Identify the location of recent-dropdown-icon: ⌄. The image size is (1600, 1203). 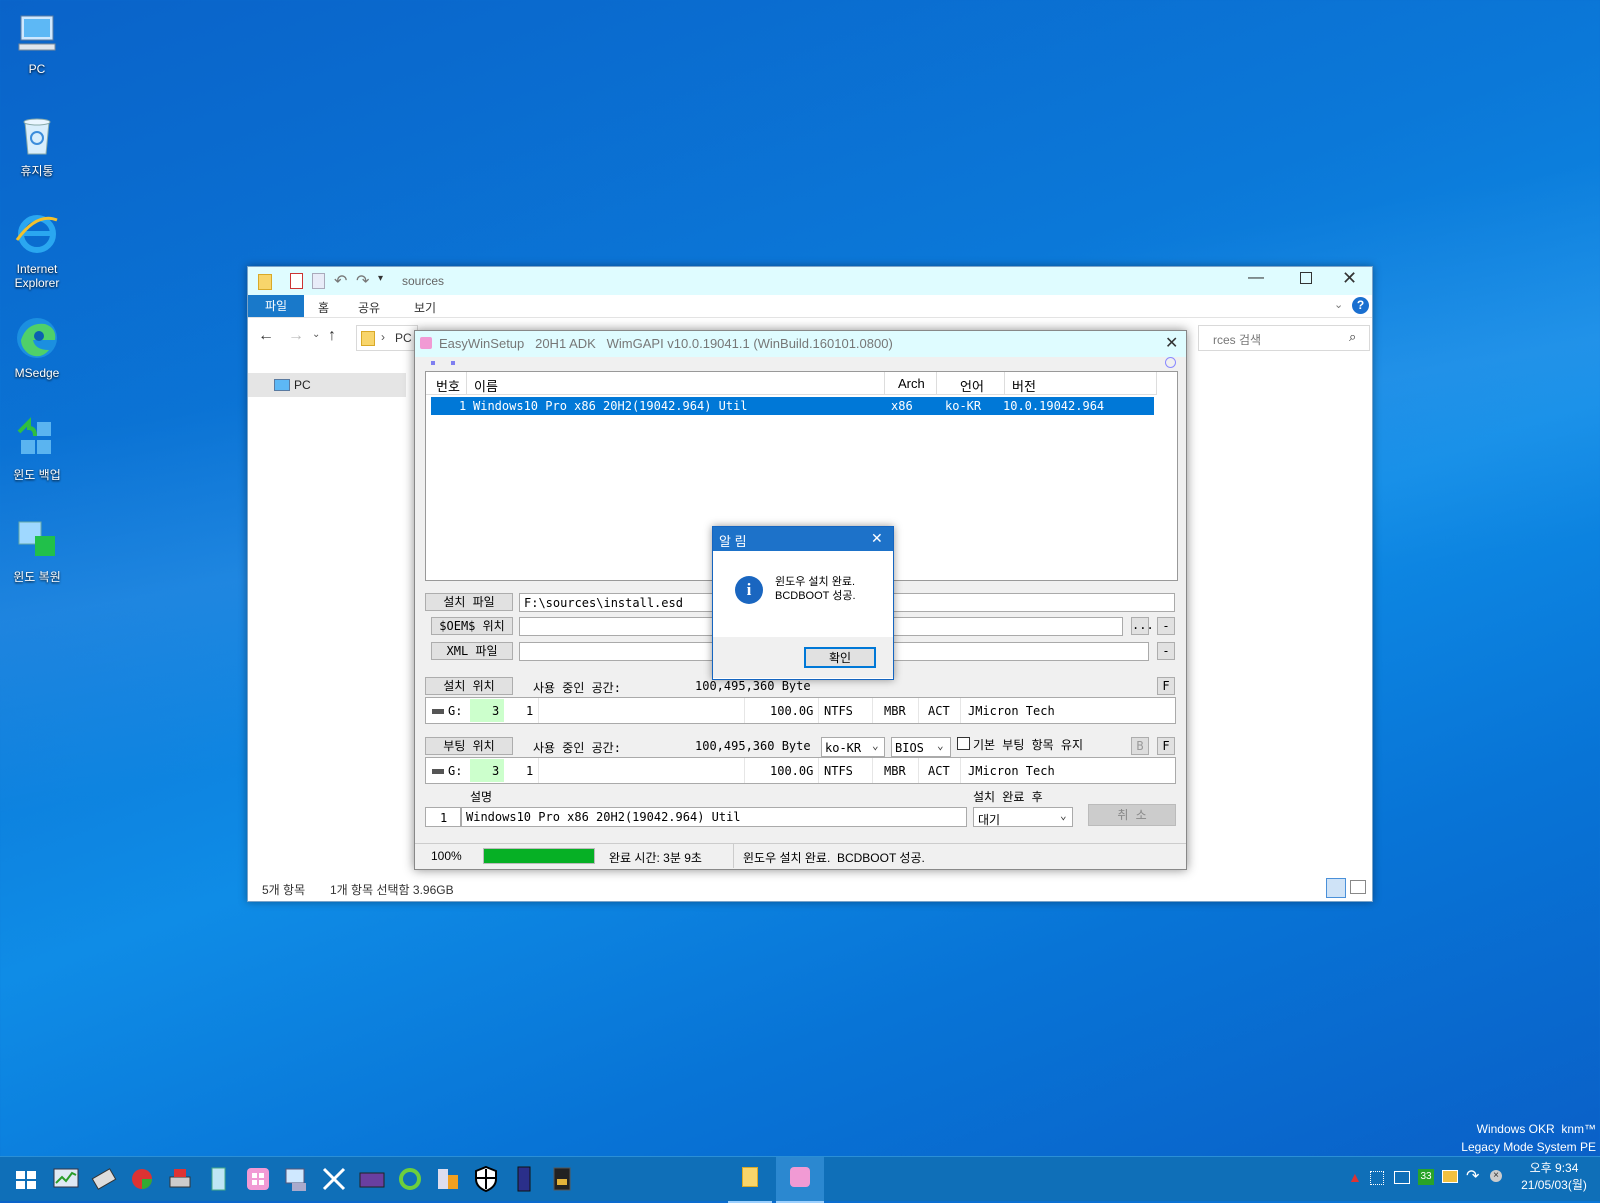
(316, 334).